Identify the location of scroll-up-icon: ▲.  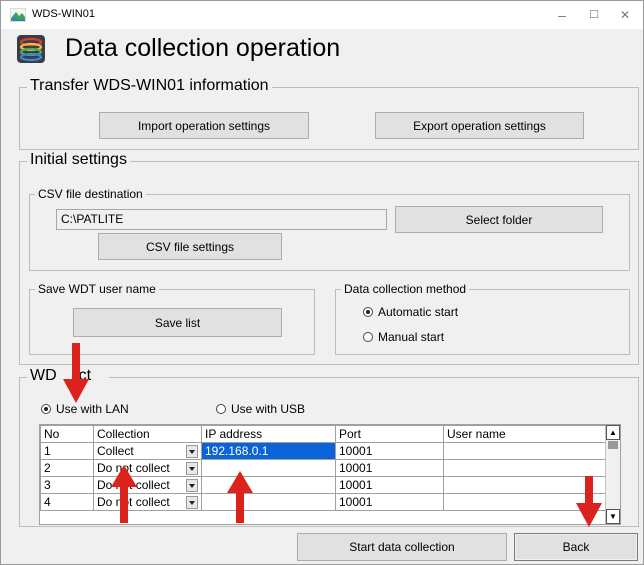
(613, 432).